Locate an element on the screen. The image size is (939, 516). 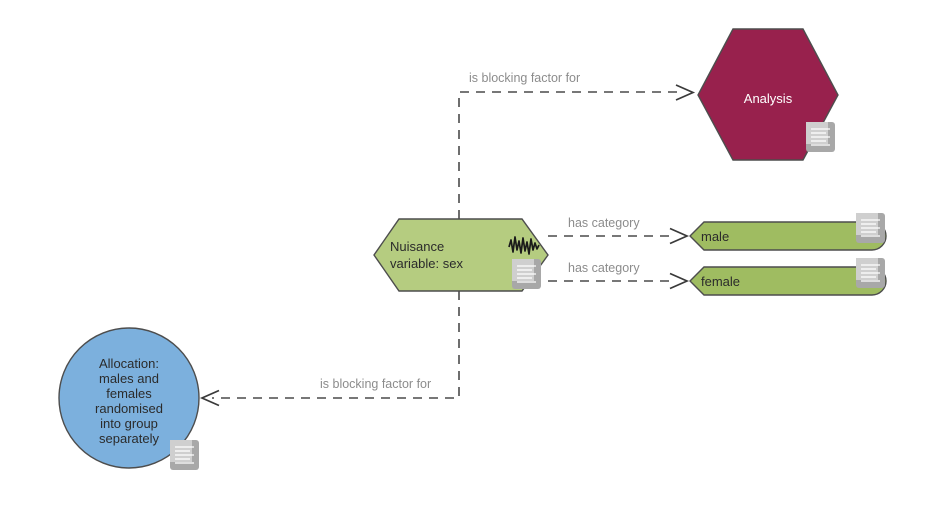
edge-blocking-allocation-label: is blocking factor for is located at coordinates (375, 384).